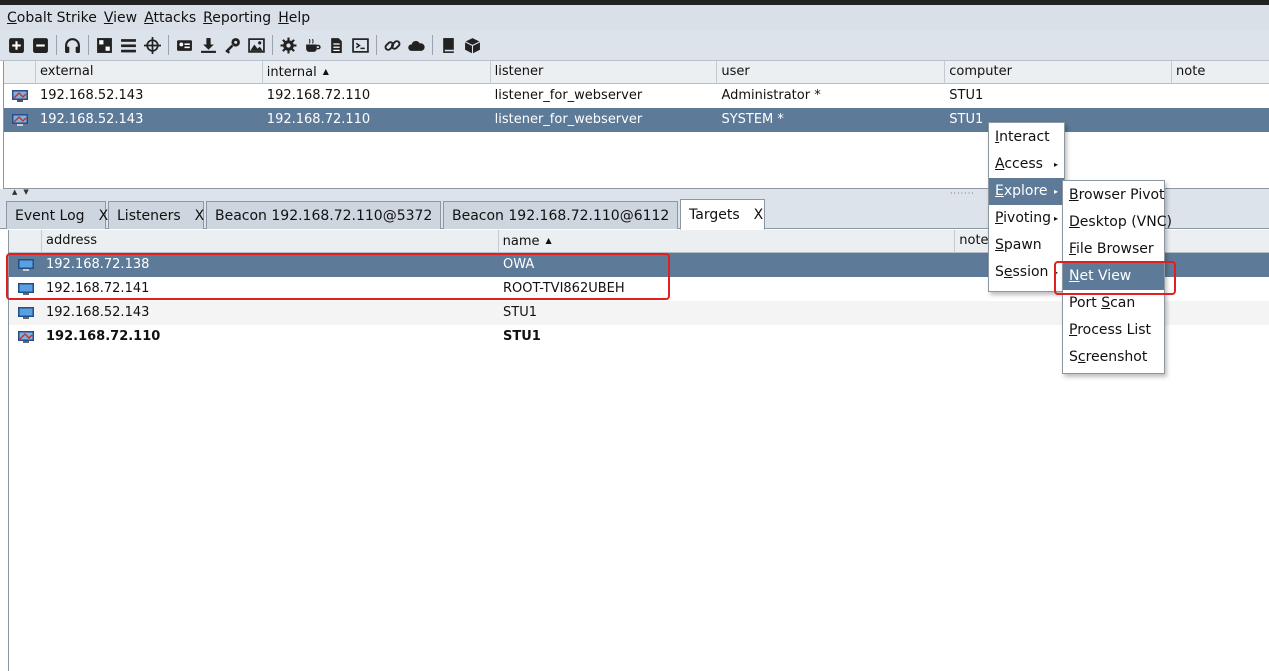 The width and height of the screenshot is (1269, 671). I want to click on book-icon, so click(448, 45).